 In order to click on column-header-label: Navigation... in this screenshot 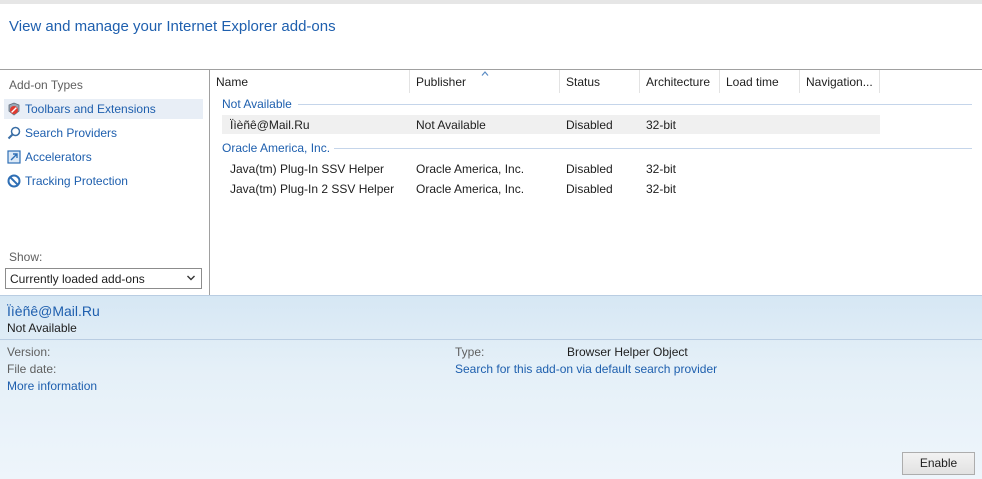, I will do `click(839, 82)`.